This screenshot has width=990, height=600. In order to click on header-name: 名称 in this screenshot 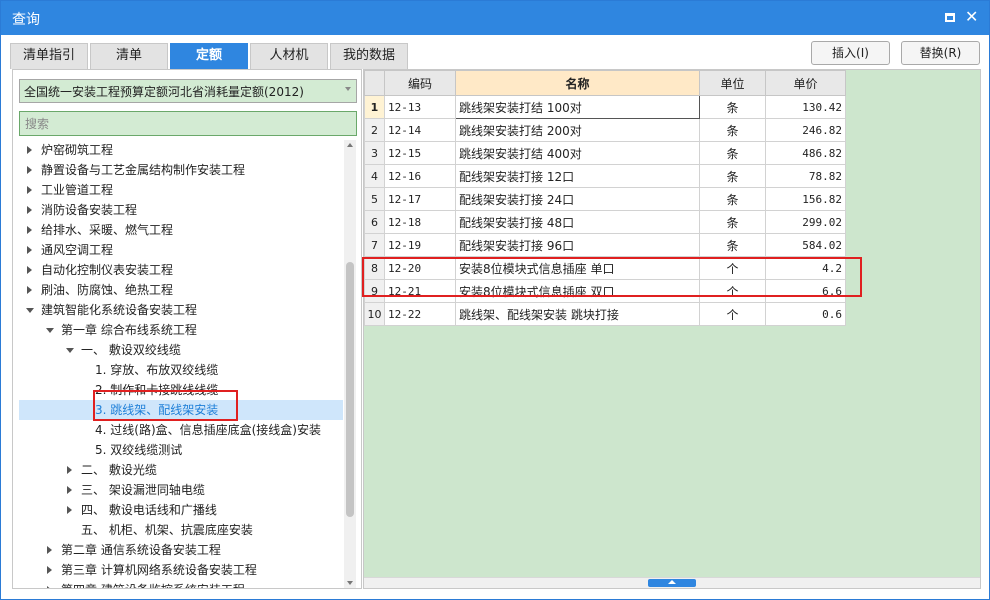, I will do `click(577, 83)`.